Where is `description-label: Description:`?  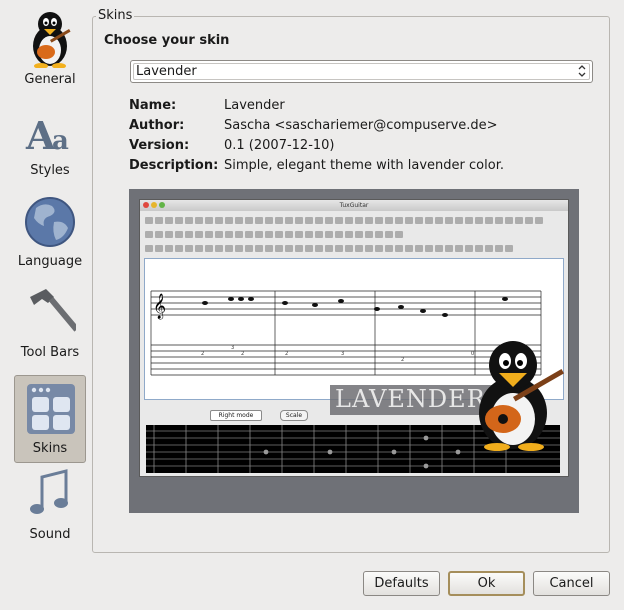 description-label: Description: is located at coordinates (174, 165).